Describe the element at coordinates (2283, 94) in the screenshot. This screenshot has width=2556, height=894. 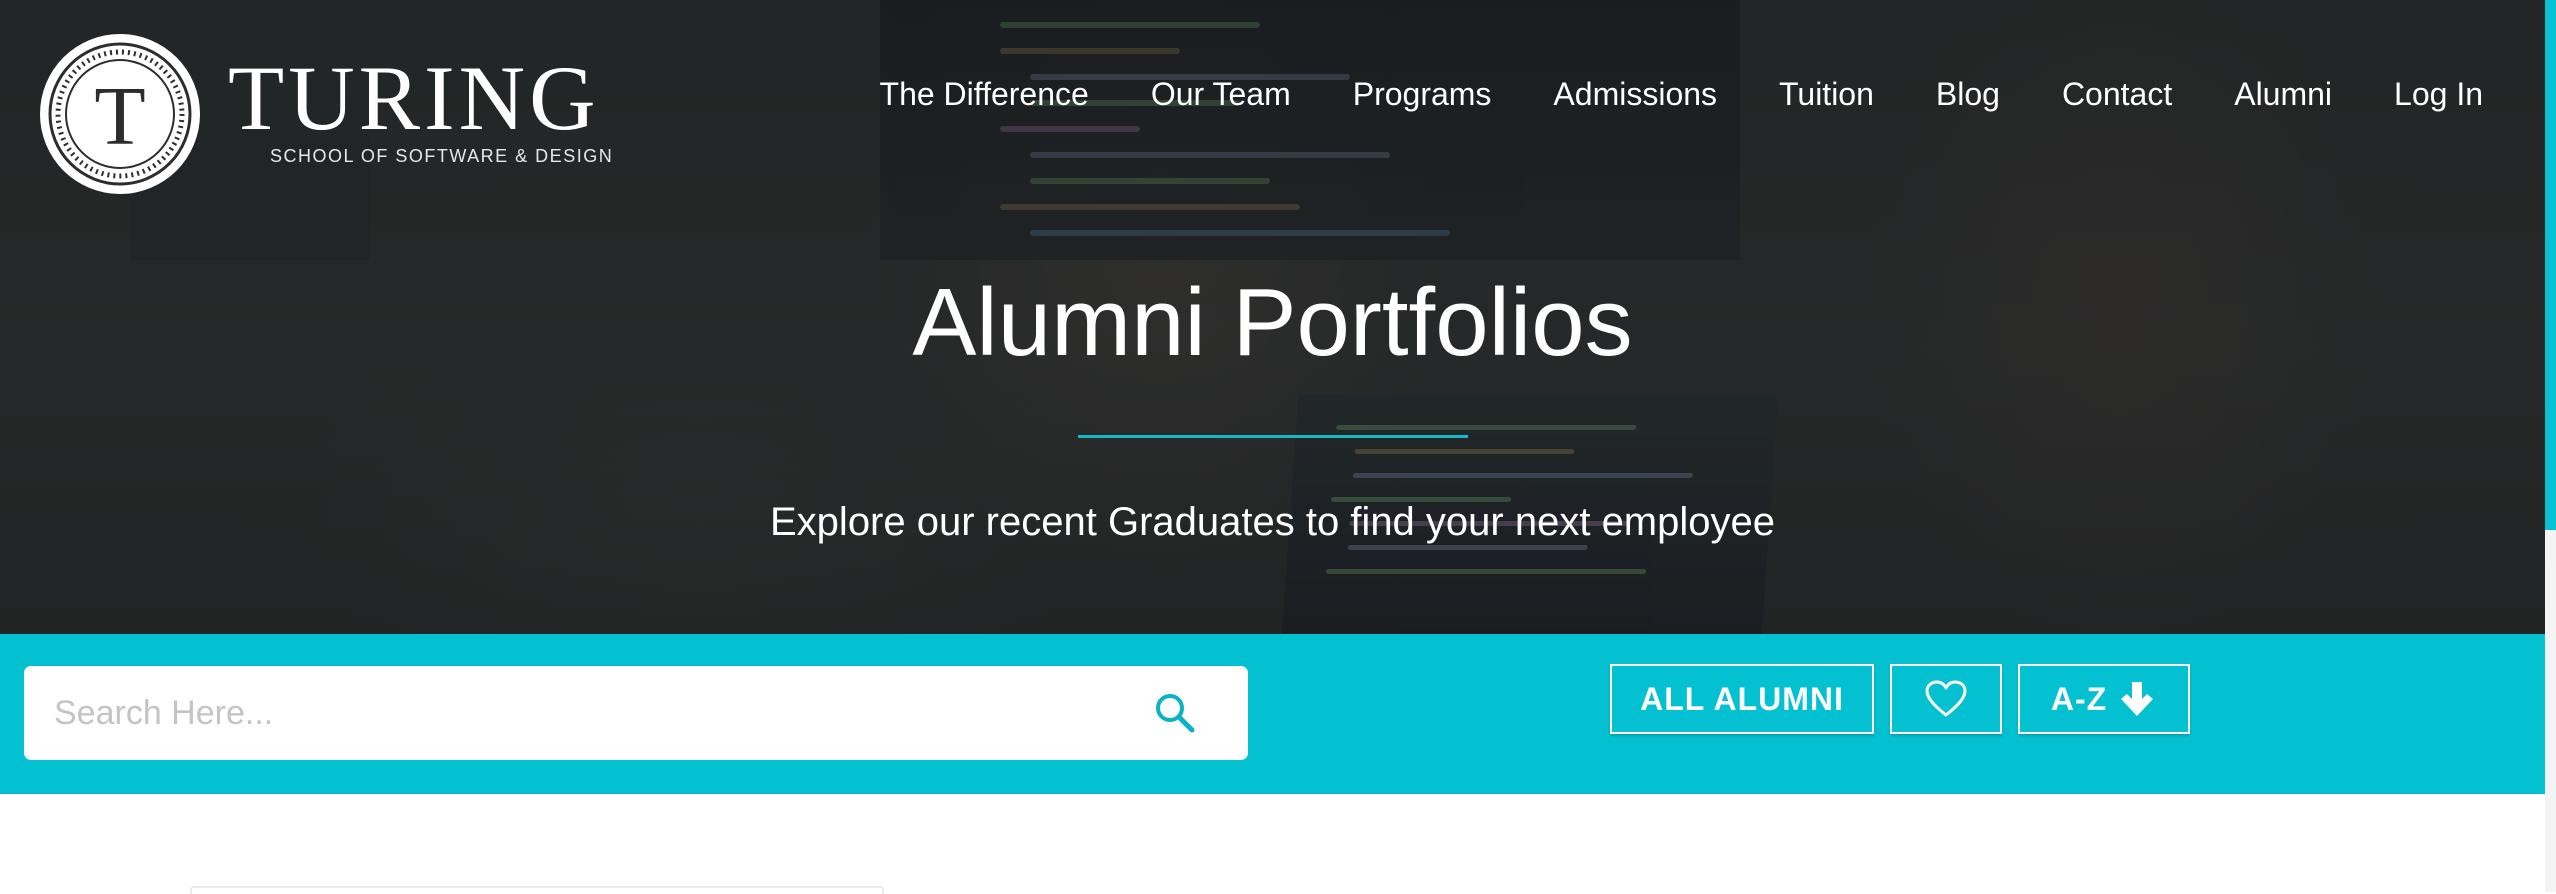
I see `nav-item-alumni: Alumni` at that location.